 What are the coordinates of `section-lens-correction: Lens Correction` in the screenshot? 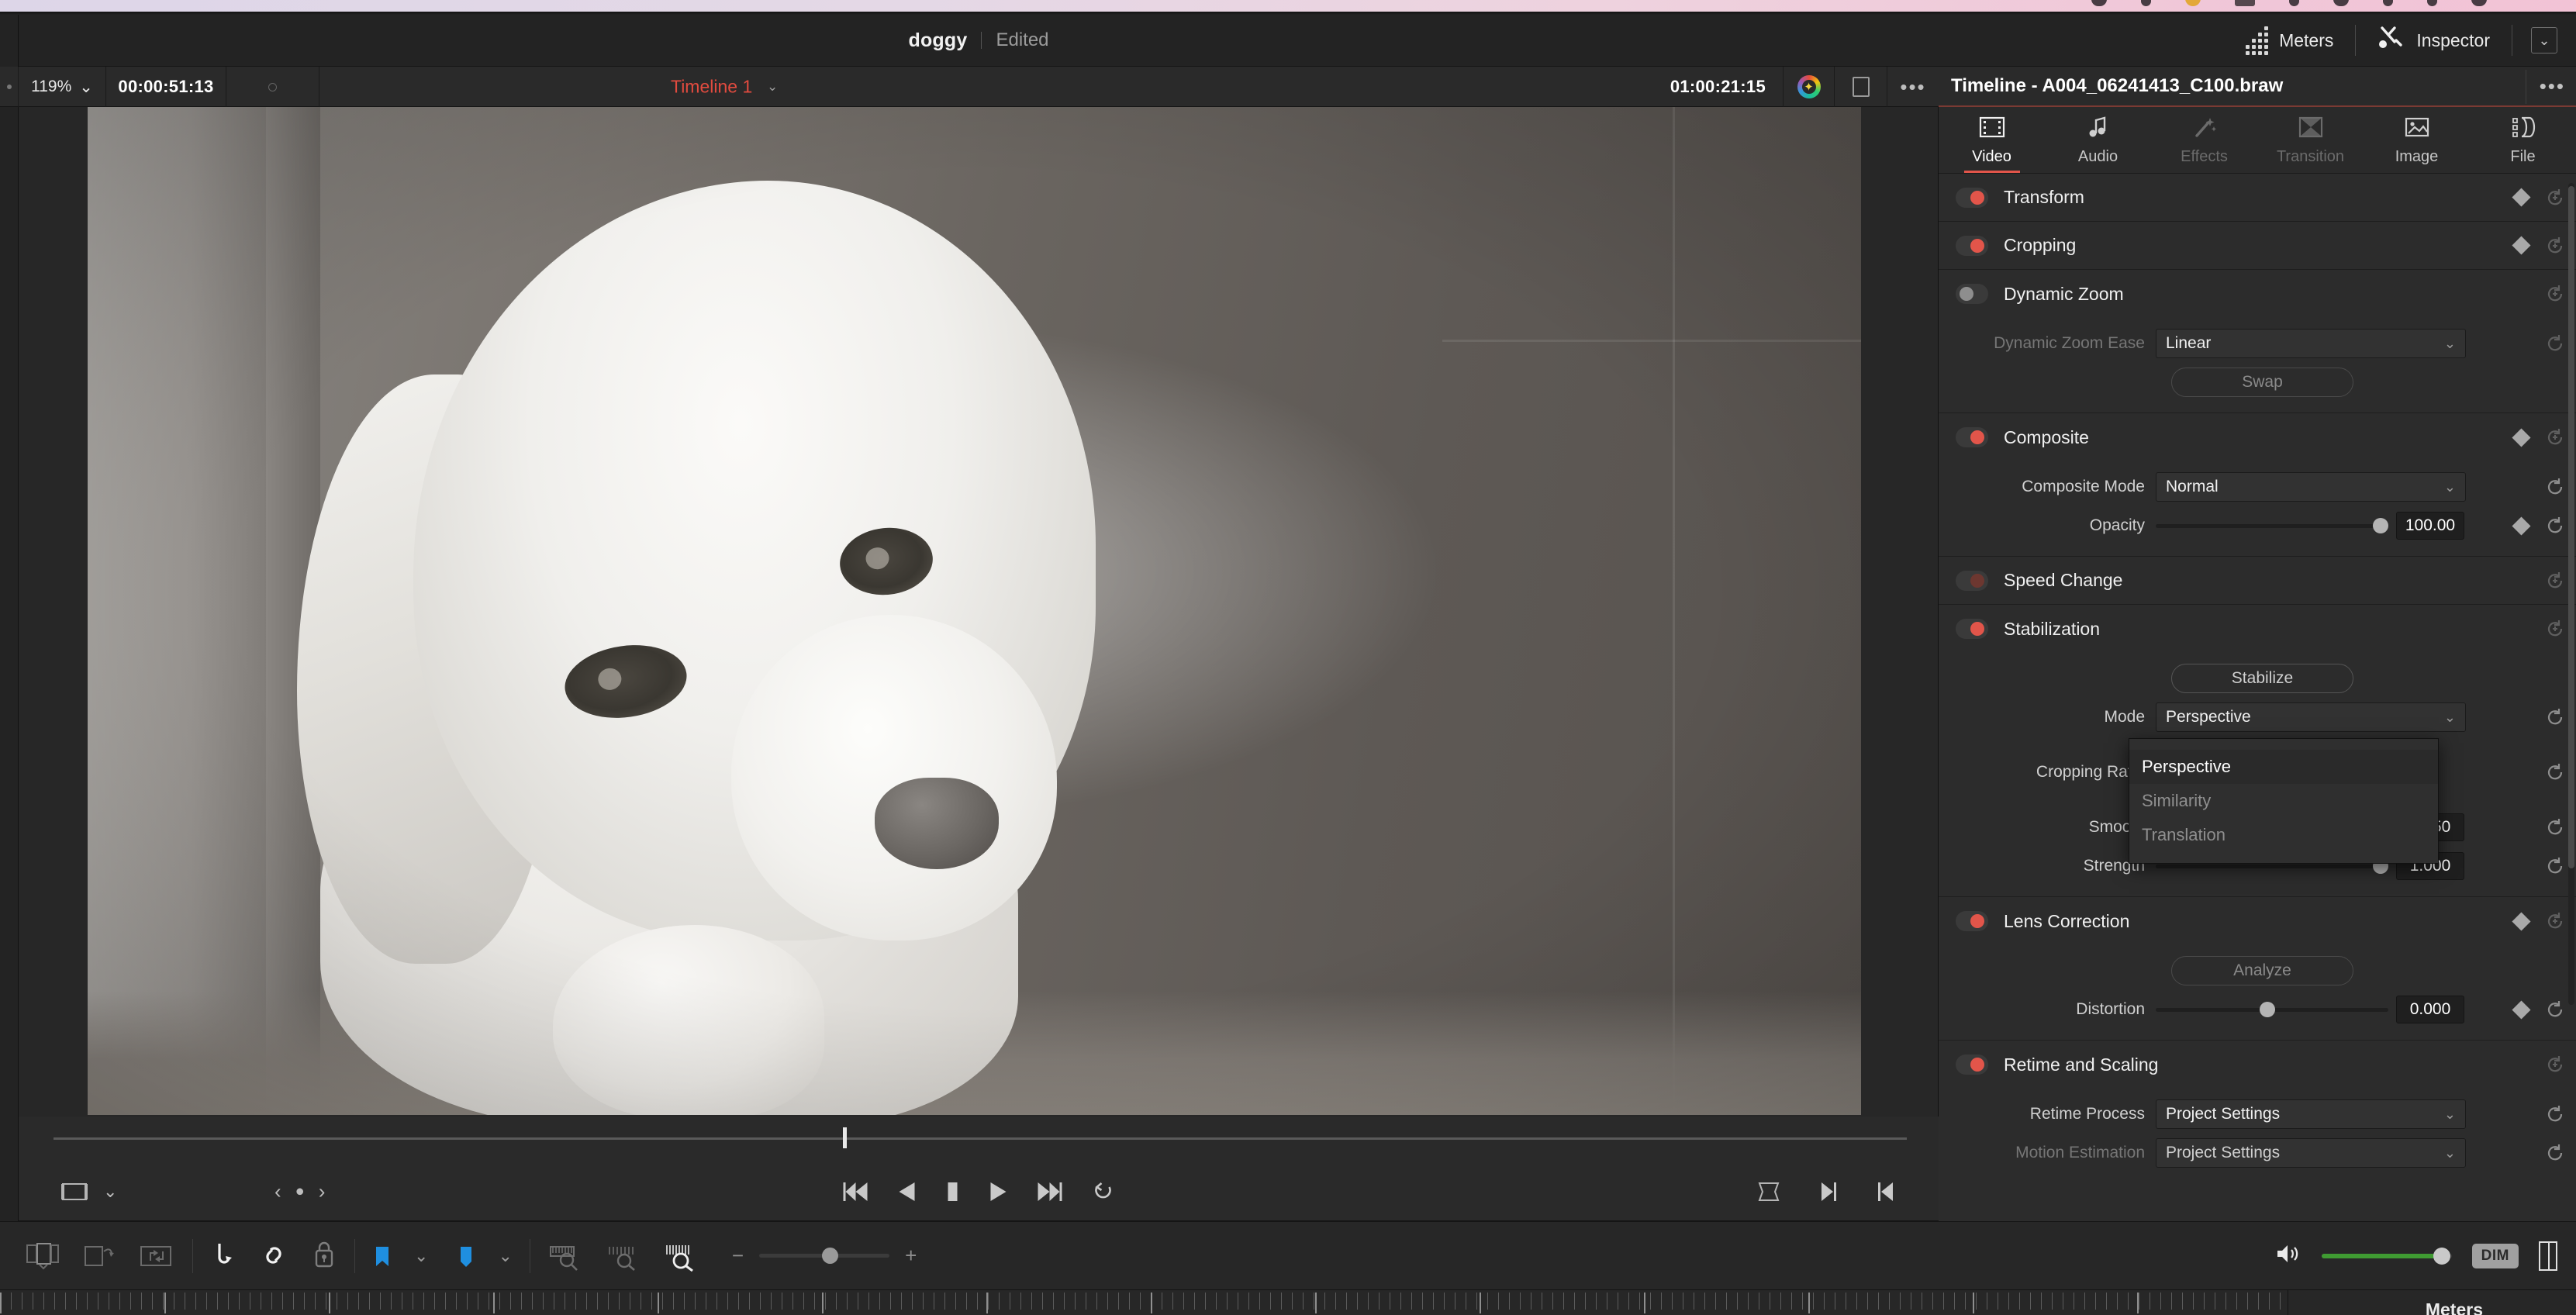 It's located at (2258, 921).